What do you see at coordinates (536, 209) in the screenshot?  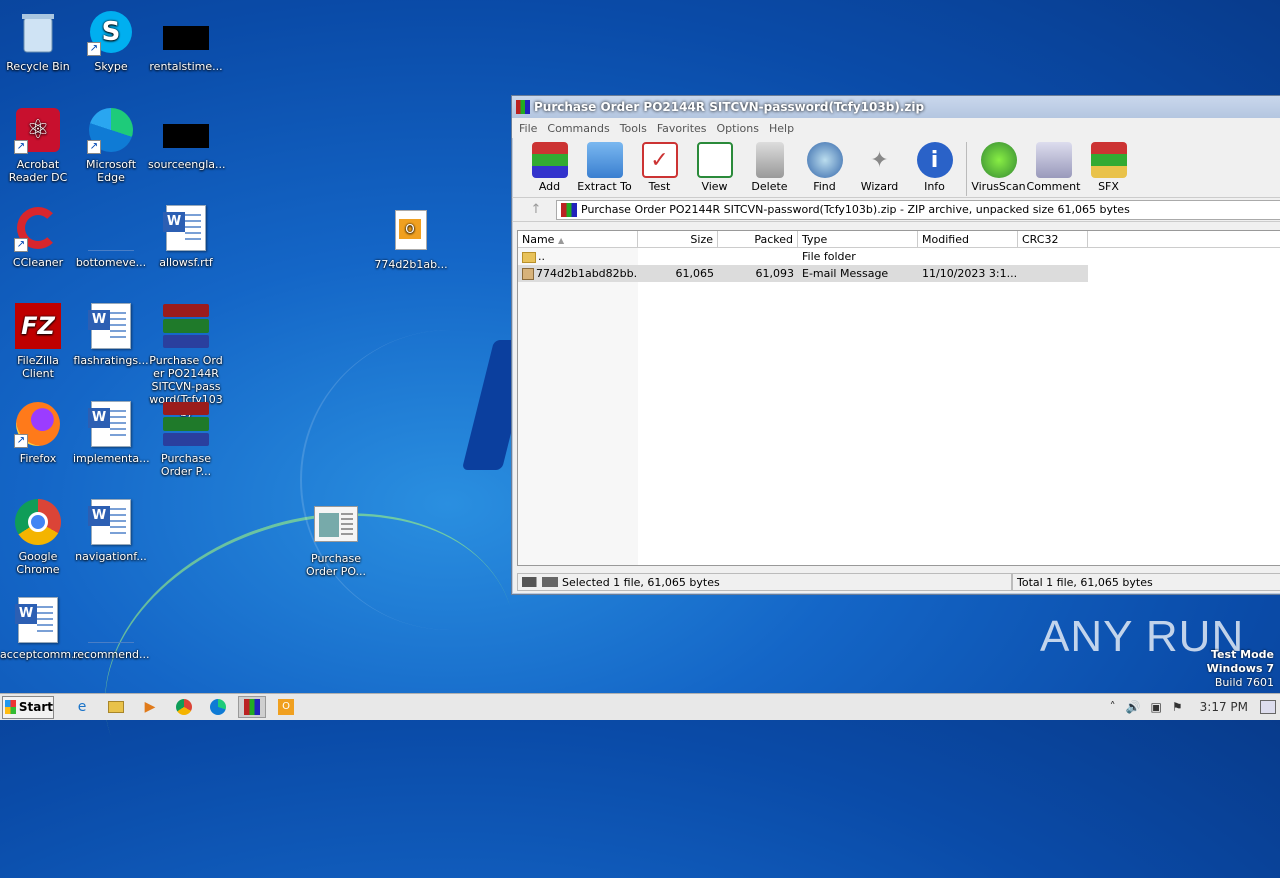 I see `up-arrow-icon: ↑` at bounding box center [536, 209].